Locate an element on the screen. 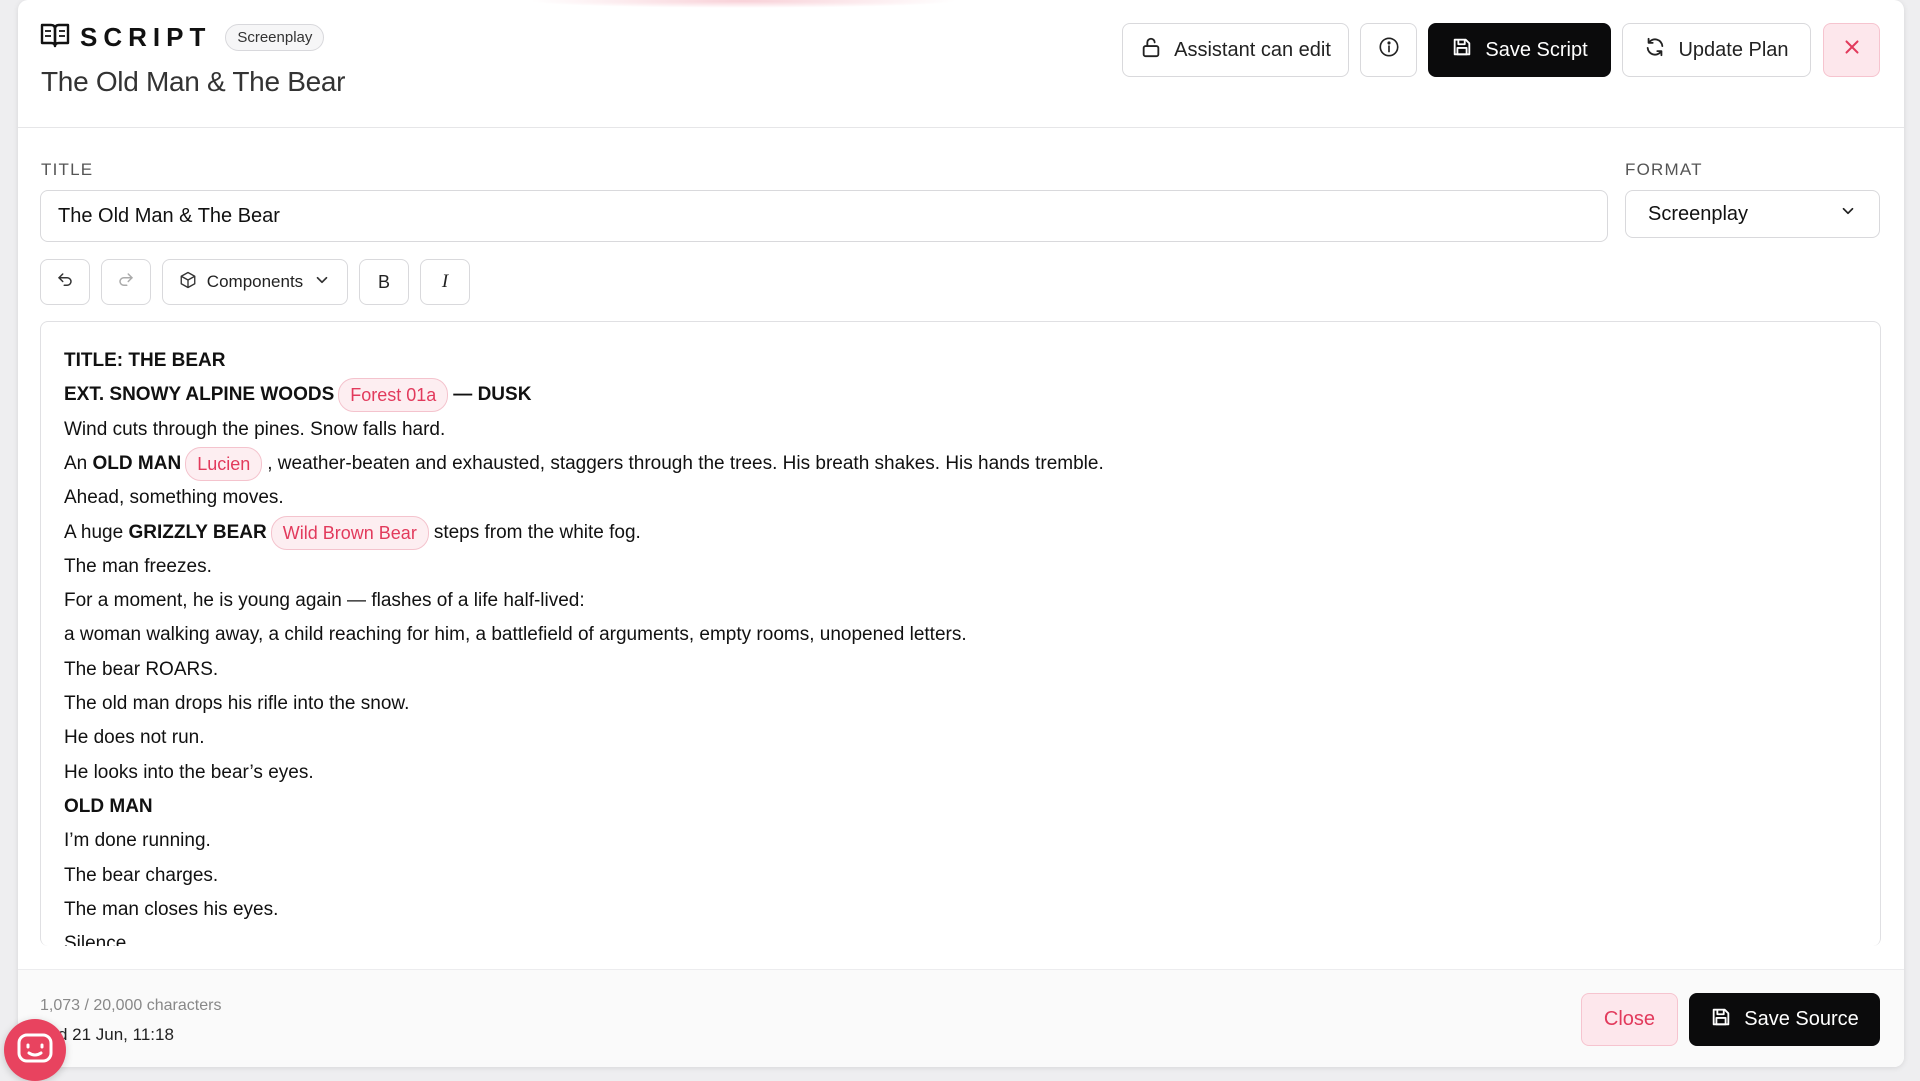  type-badge: Screenplay is located at coordinates (275, 37).